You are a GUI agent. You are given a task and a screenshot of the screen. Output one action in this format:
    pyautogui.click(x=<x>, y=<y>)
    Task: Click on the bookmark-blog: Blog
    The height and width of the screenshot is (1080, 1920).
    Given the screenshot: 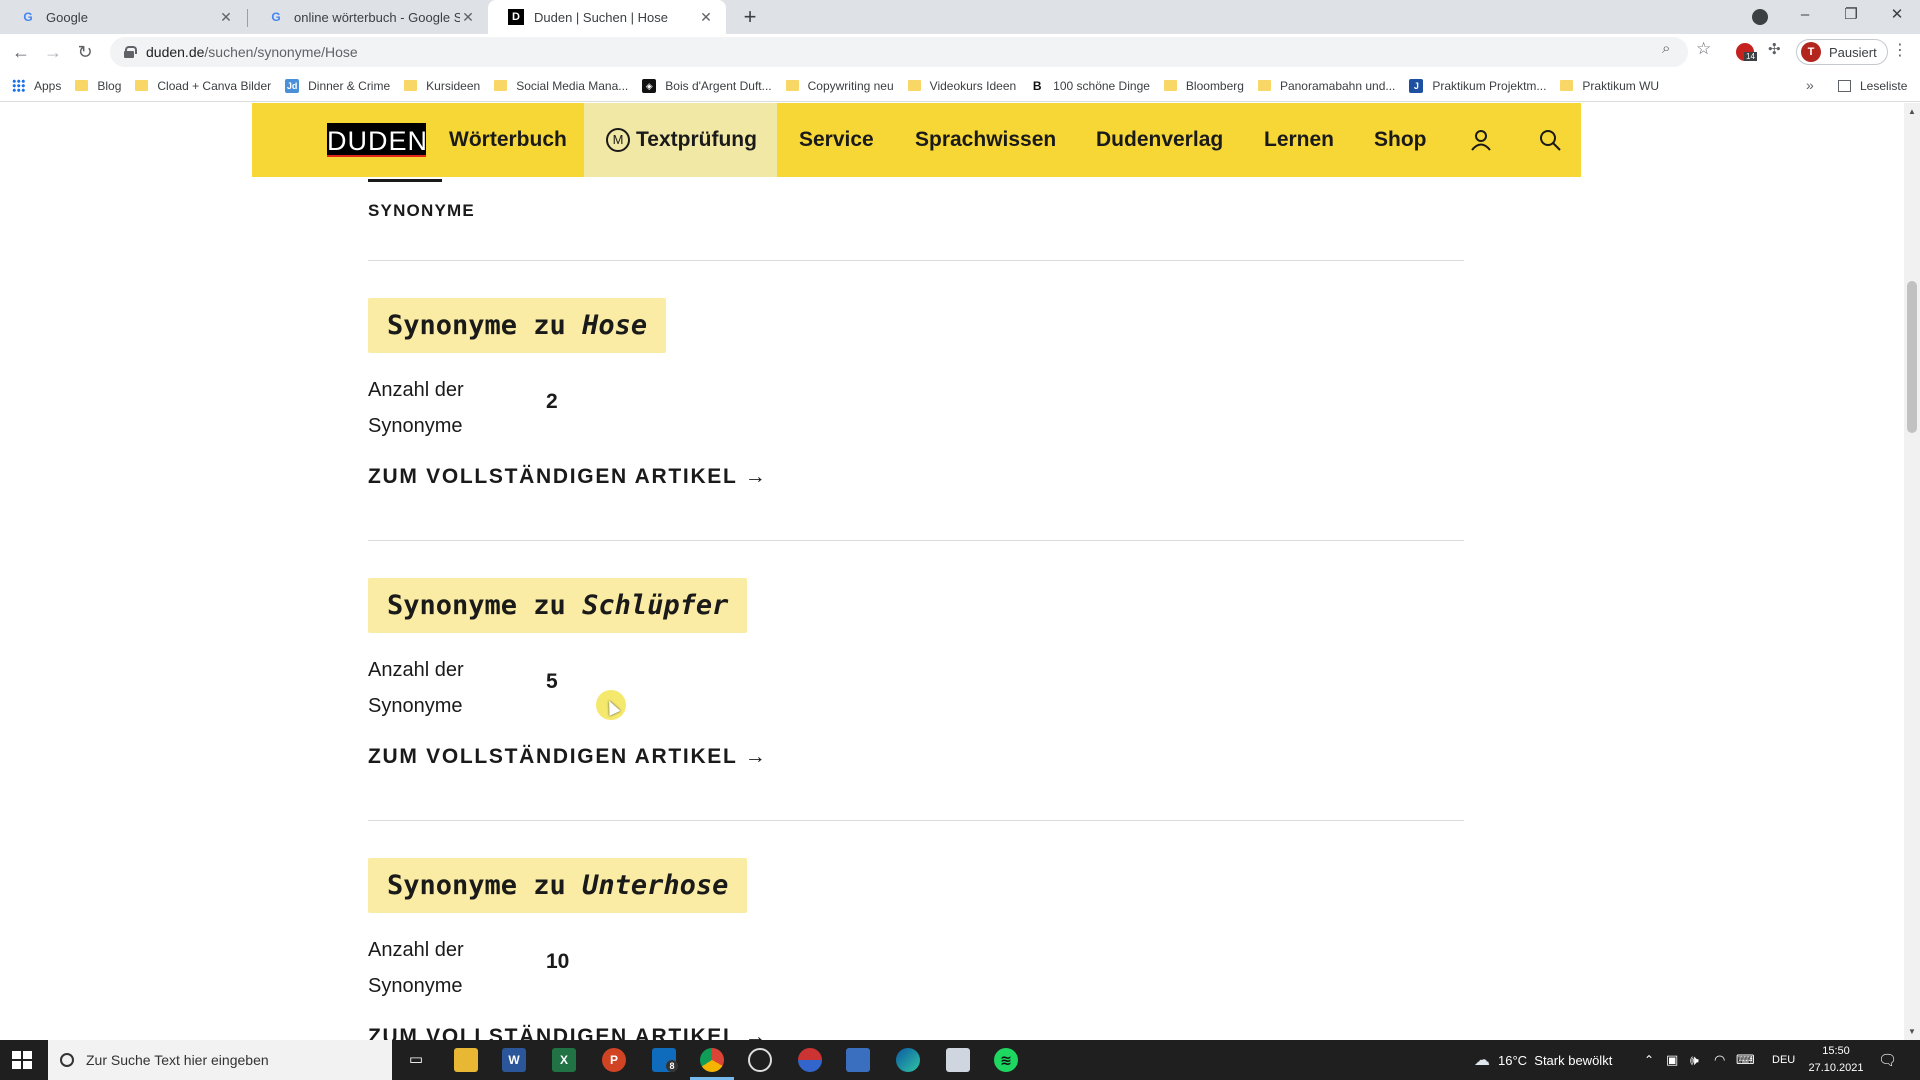 What is the action you would take?
    pyautogui.click(x=98, y=86)
    